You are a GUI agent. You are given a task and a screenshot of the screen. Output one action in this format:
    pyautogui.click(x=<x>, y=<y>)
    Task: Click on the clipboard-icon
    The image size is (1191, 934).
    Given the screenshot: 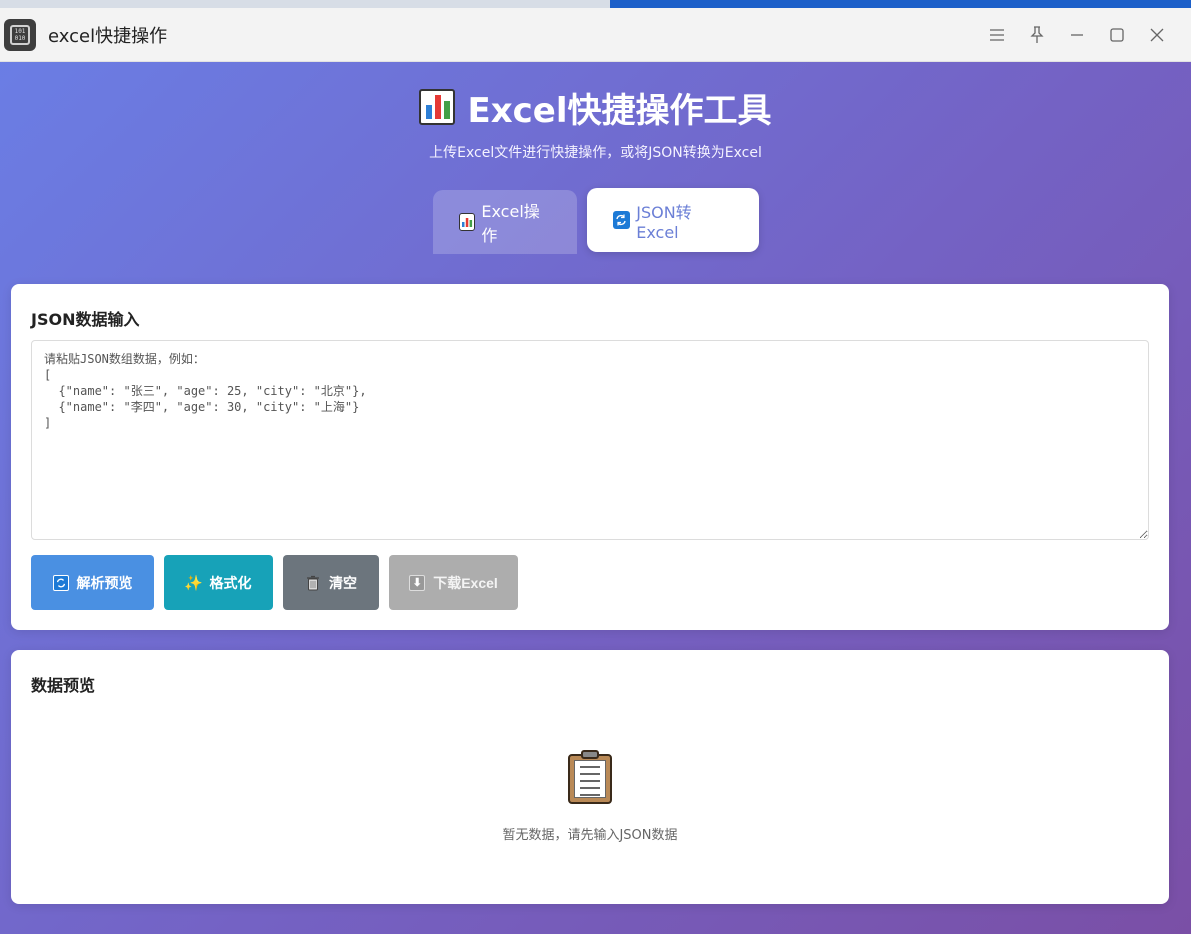 What is the action you would take?
    pyautogui.click(x=590, y=777)
    